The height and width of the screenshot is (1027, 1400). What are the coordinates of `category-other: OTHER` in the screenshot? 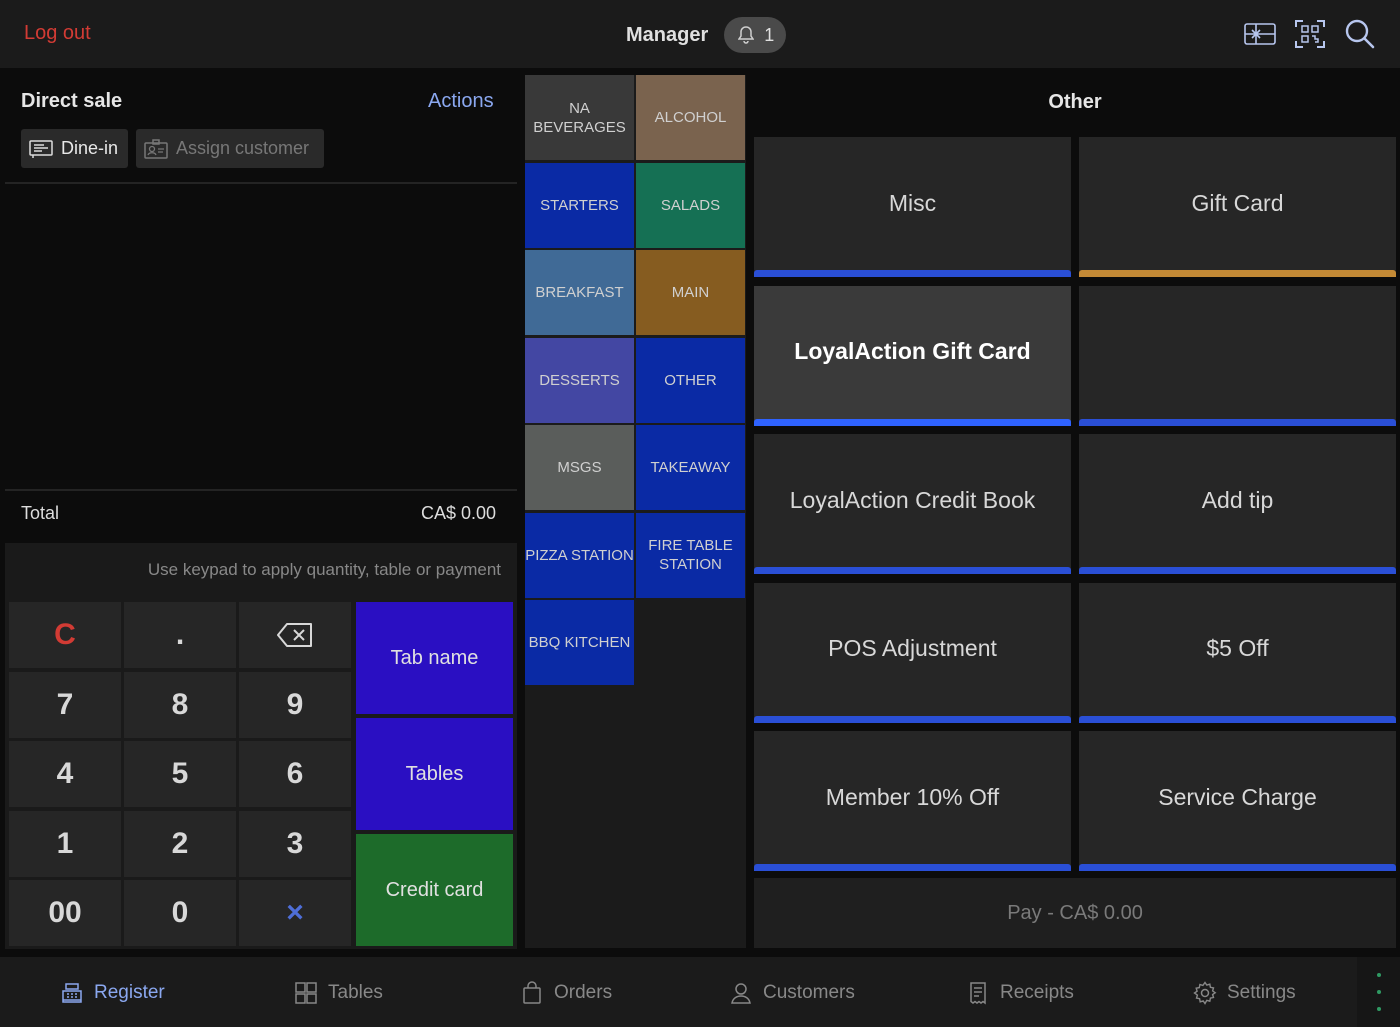 It's located at (690, 380).